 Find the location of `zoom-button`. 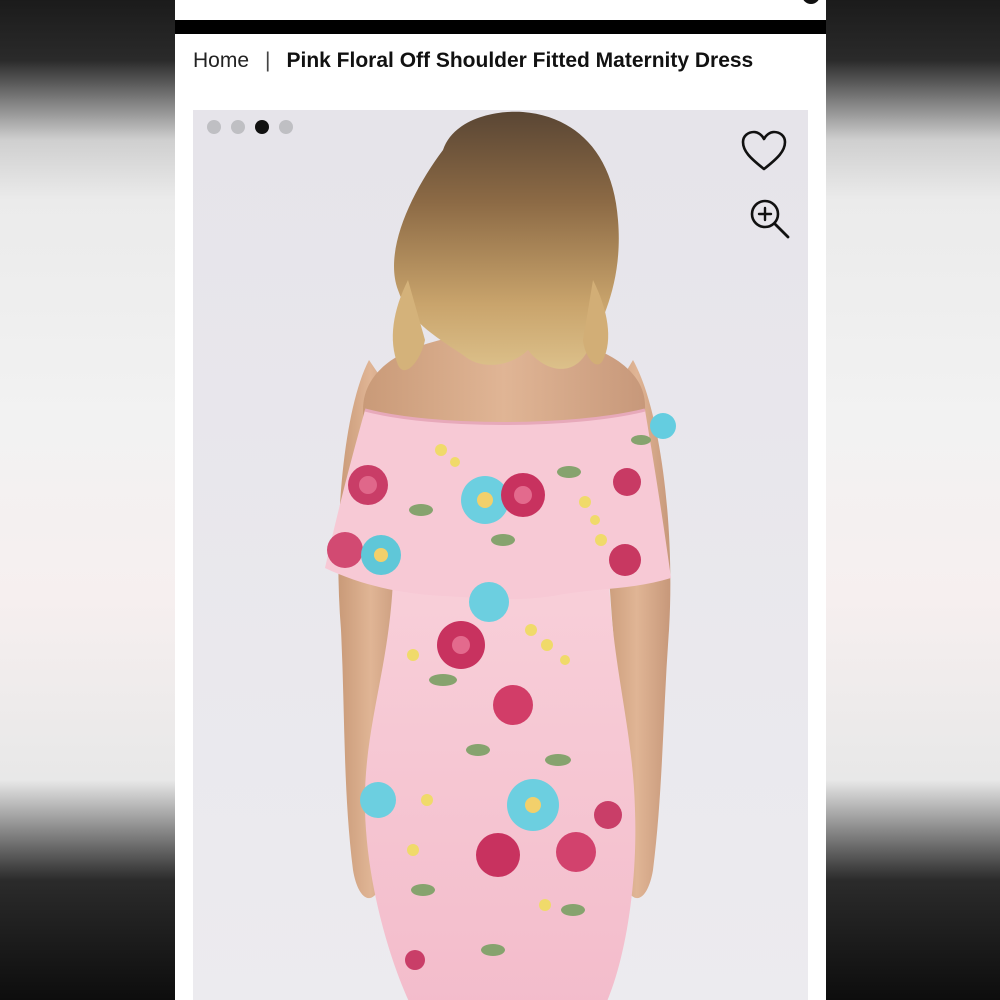

zoom-button is located at coordinates (770, 219).